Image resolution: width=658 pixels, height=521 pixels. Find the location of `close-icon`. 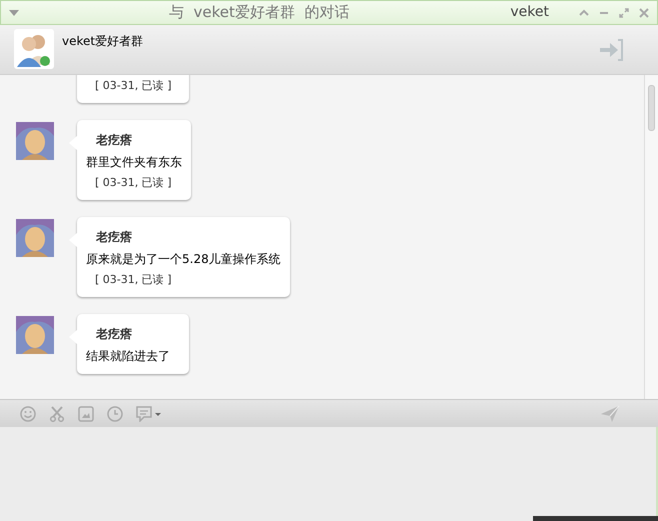

close-icon is located at coordinates (644, 13).